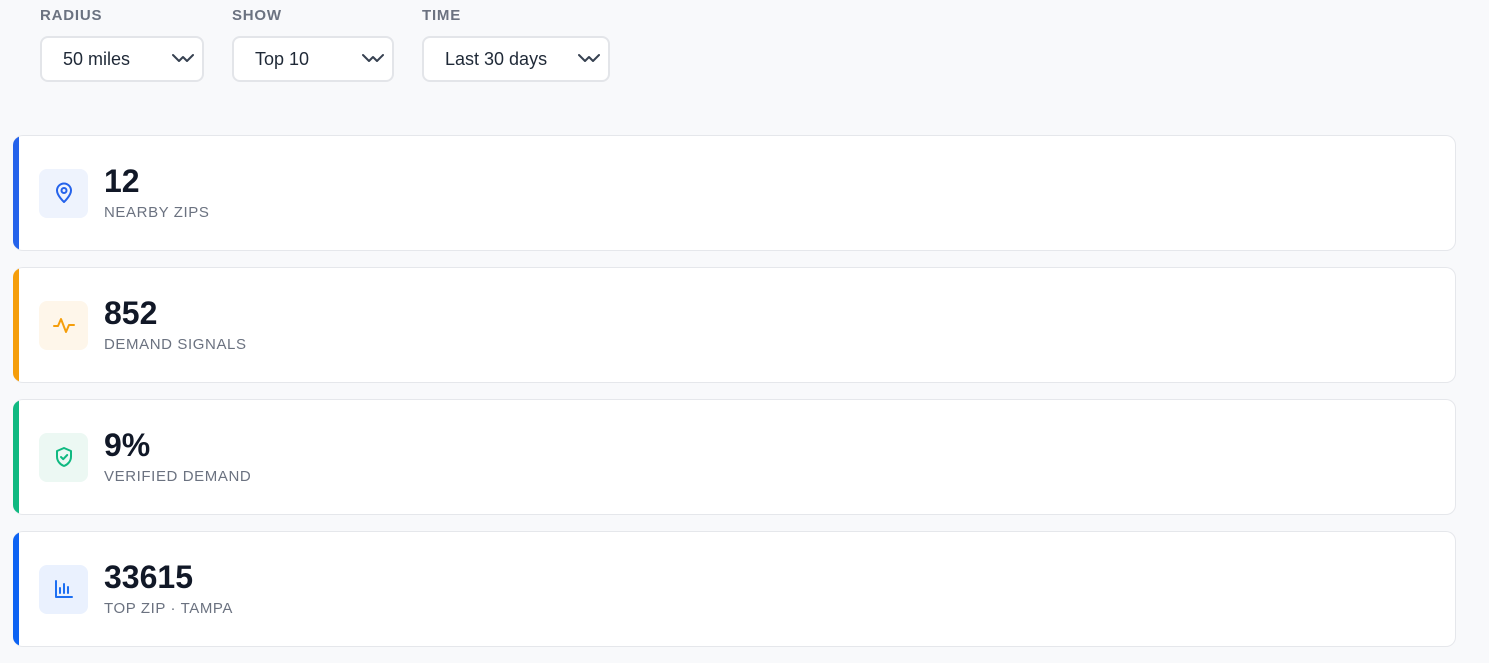 The image size is (1489, 663). I want to click on stat-label: VERIFIED DEMAND, so click(178, 476).